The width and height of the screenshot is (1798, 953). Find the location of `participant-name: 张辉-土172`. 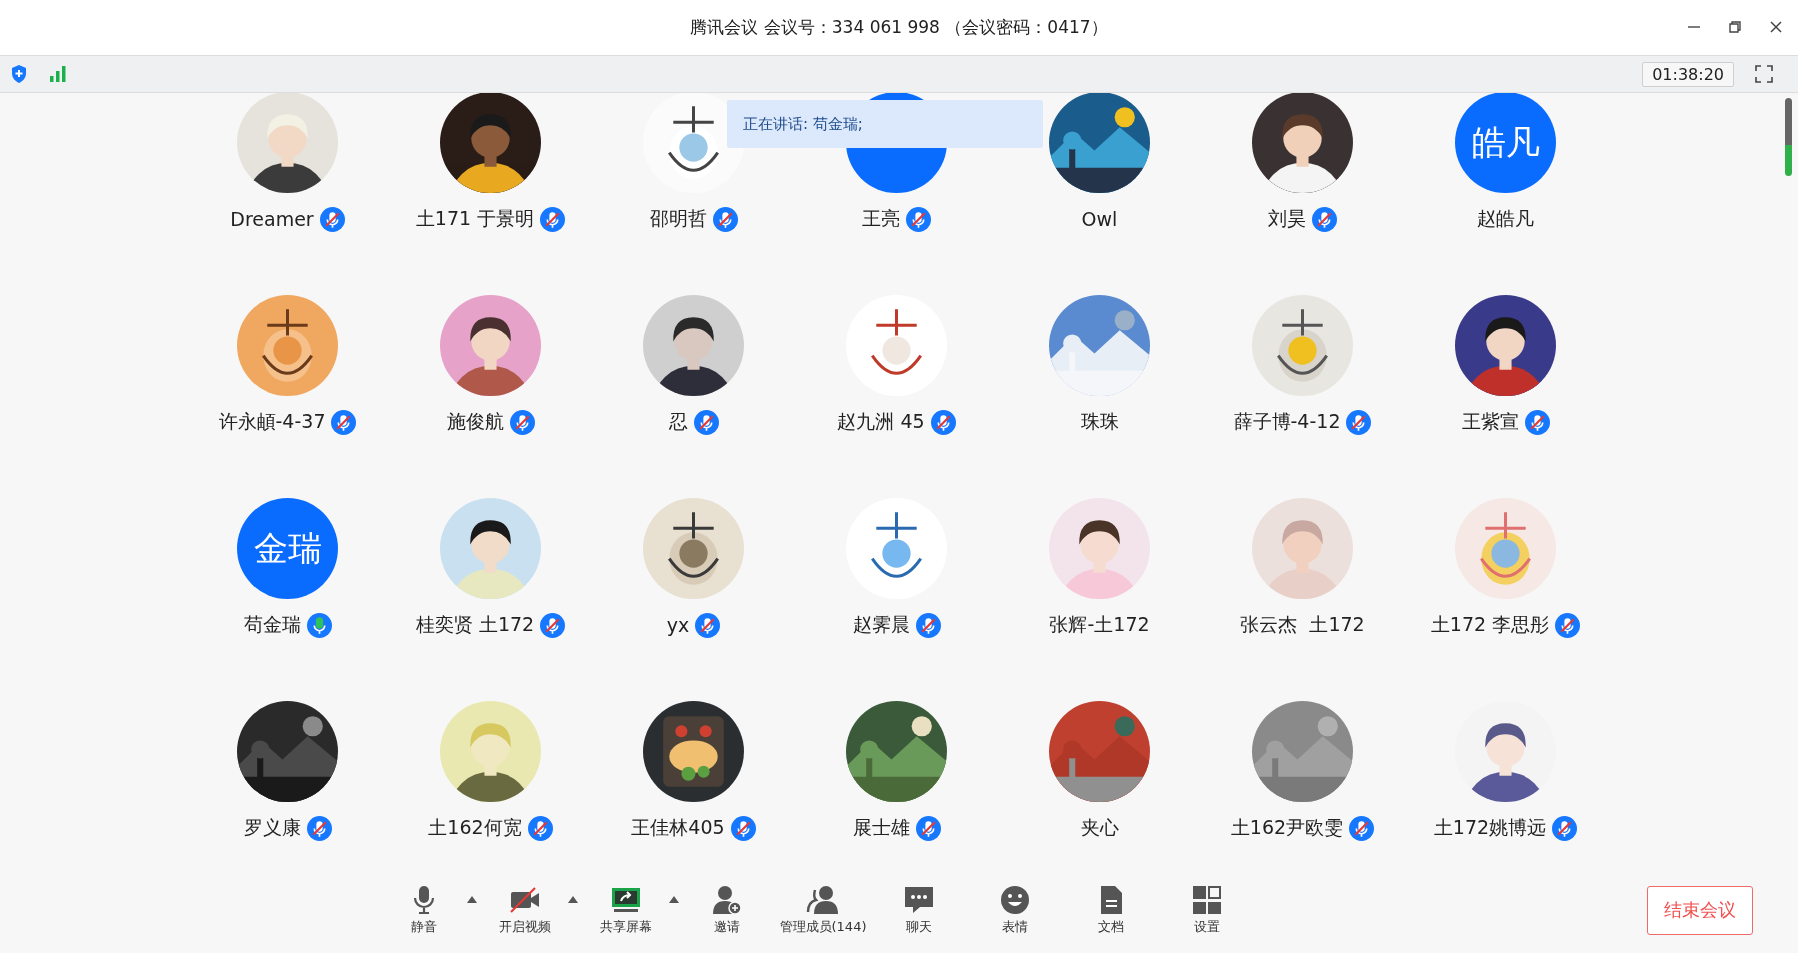

participant-name: 张辉-土172 is located at coordinates (1099, 624).